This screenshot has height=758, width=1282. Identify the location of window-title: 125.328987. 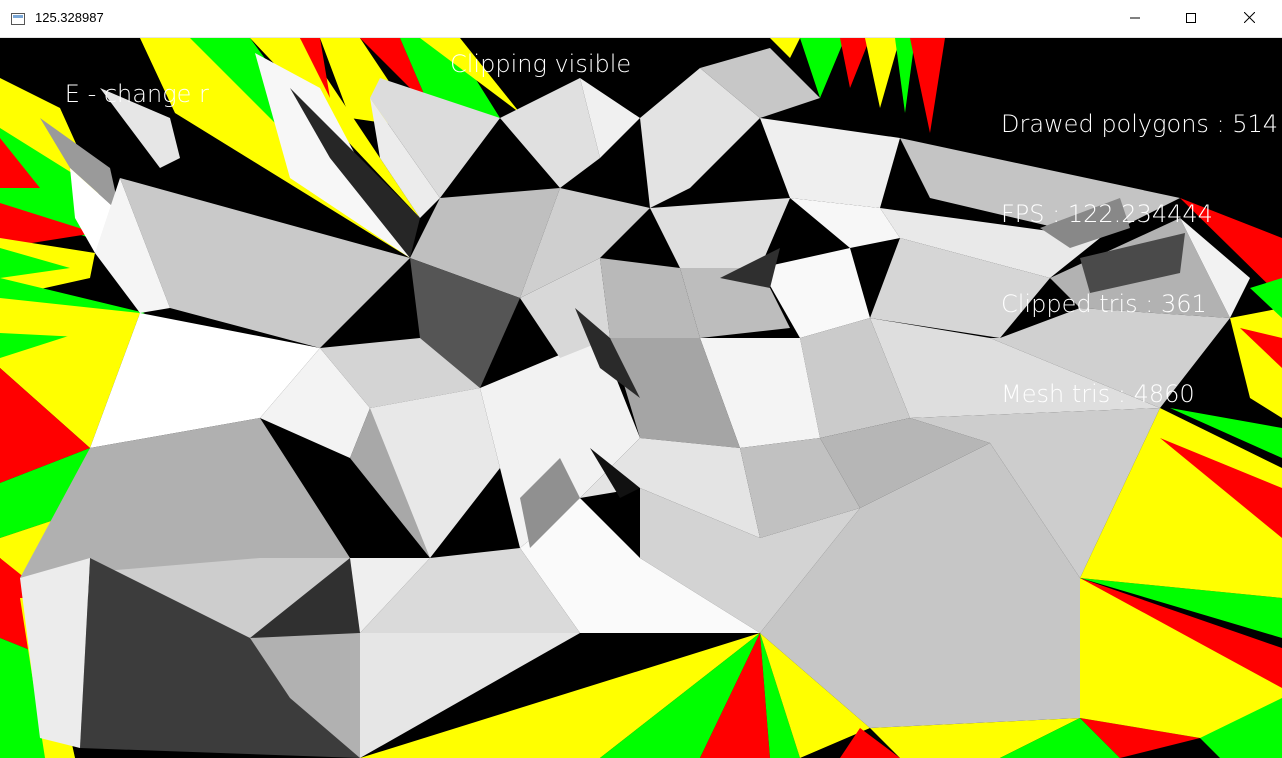
(69, 17).